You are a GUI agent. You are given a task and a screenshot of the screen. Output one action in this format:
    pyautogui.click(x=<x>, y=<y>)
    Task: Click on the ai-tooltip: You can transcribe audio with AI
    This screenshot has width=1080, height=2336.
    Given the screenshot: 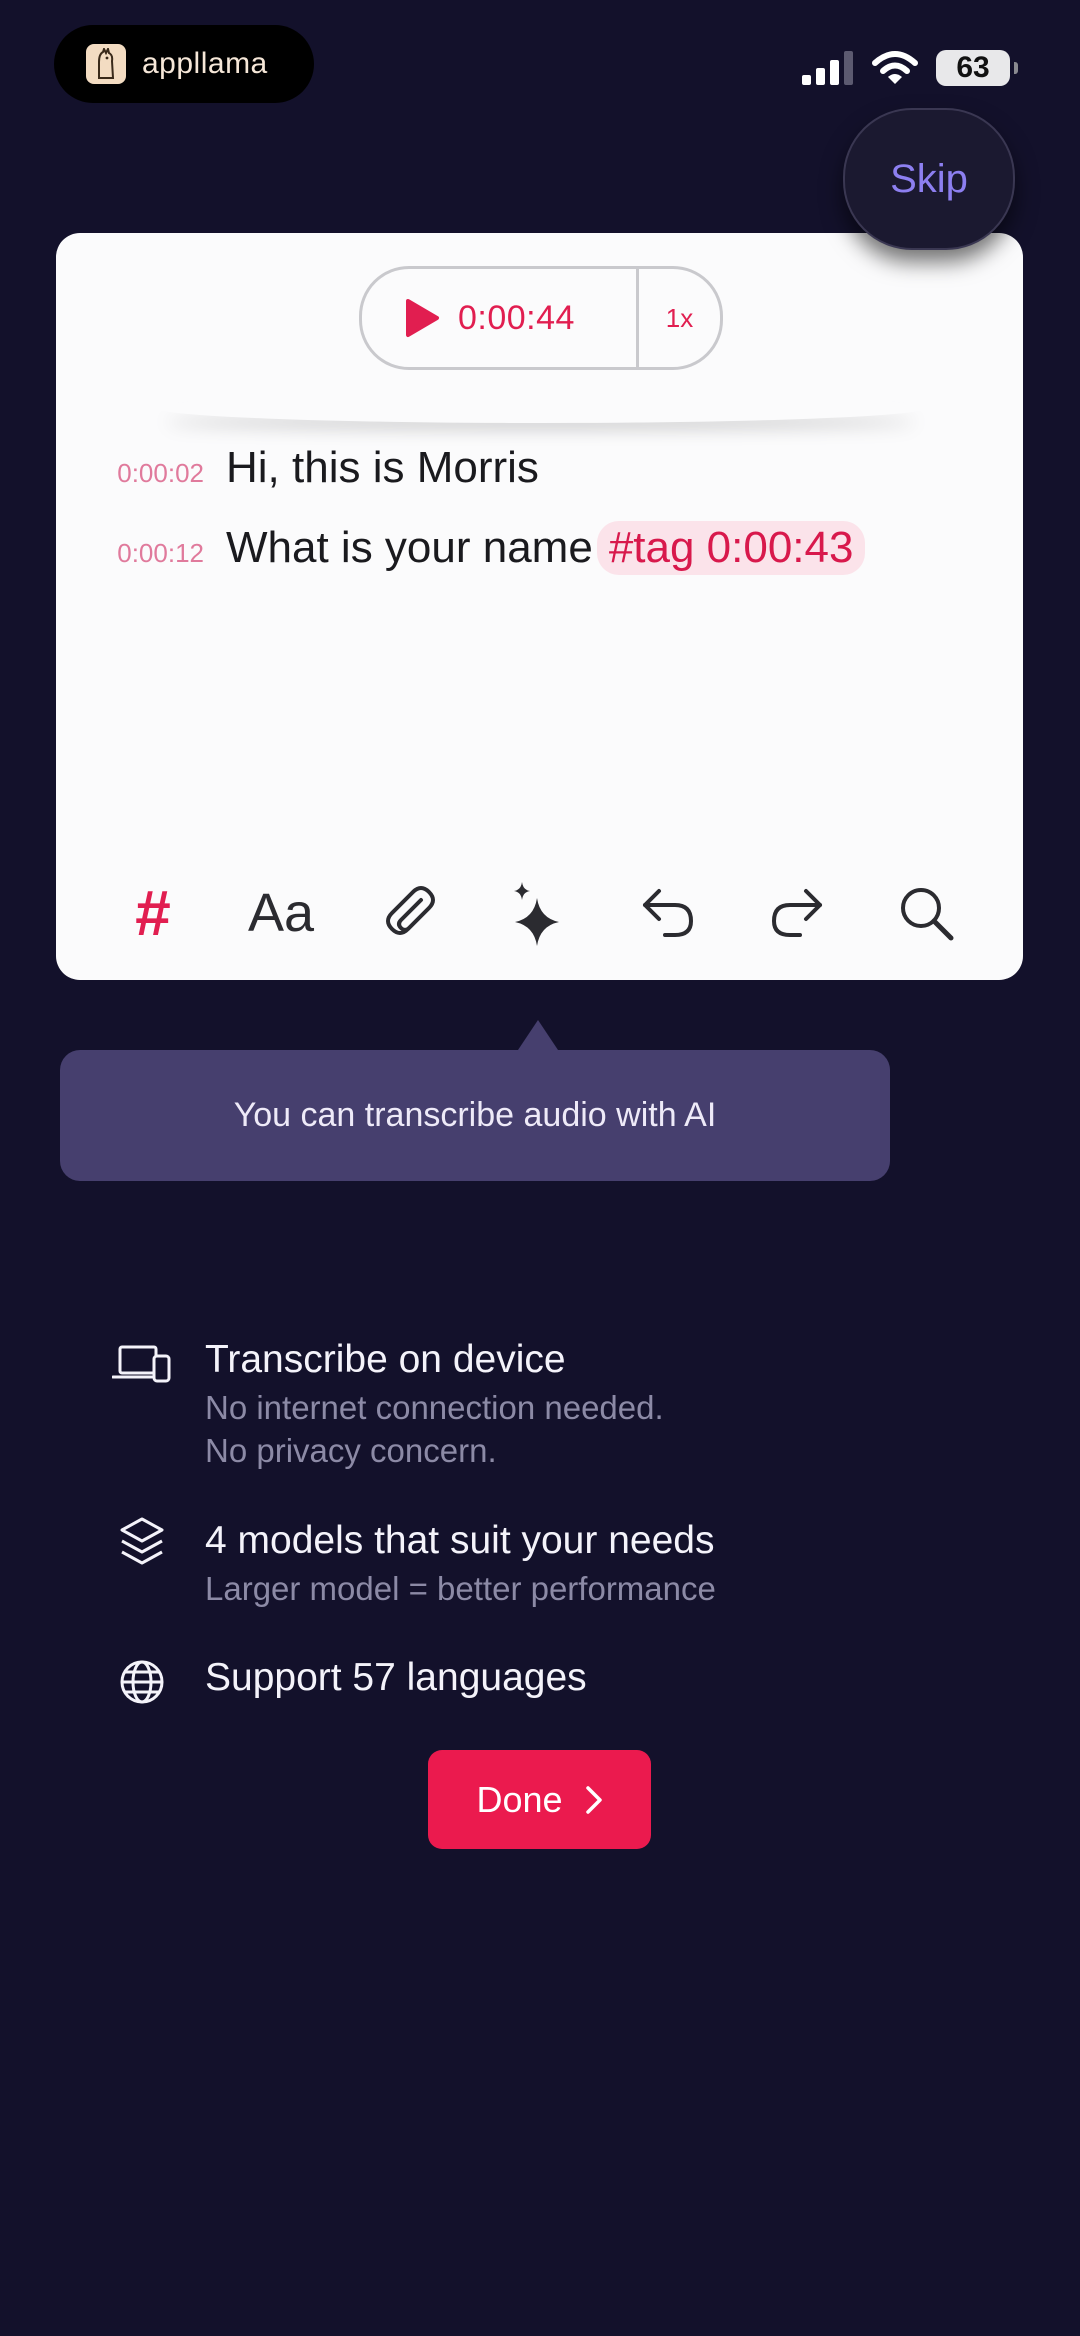 What is the action you would take?
    pyautogui.click(x=475, y=1115)
    